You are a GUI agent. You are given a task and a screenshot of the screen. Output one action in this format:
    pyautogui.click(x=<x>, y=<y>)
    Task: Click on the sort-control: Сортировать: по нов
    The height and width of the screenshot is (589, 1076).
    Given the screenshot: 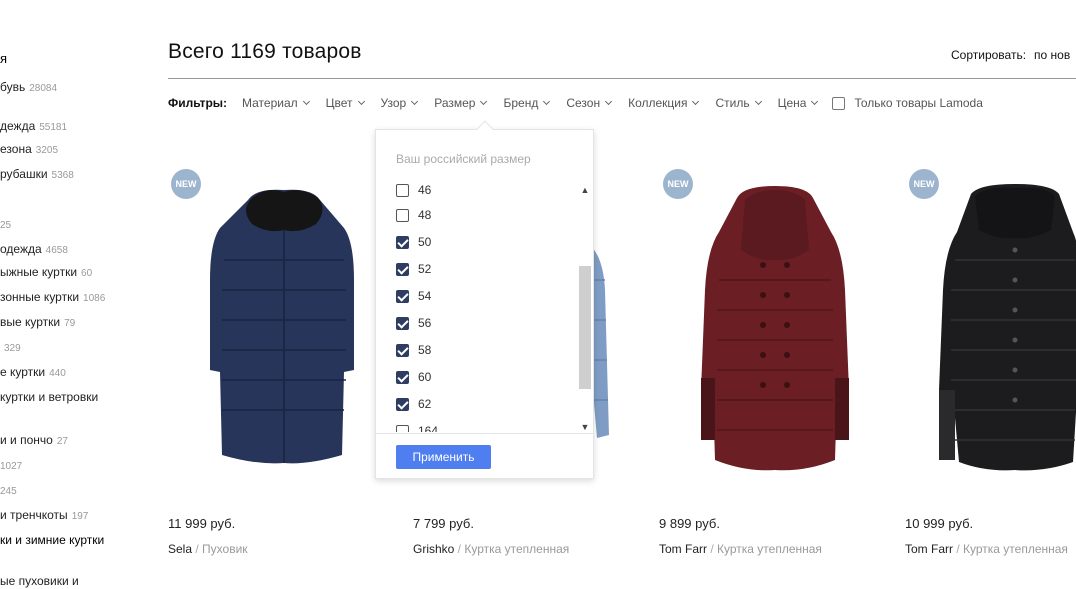 What is the action you would take?
    pyautogui.click(x=1010, y=55)
    